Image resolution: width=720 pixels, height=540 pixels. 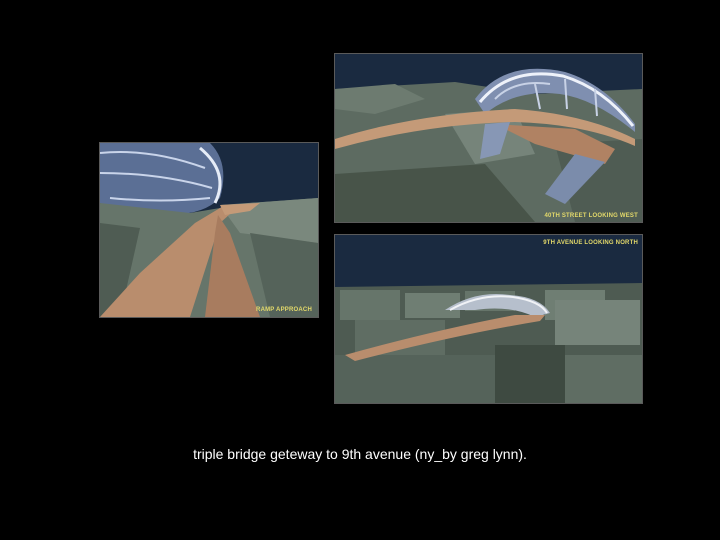 I want to click on 9th-avenue-render, so click(x=488, y=319).